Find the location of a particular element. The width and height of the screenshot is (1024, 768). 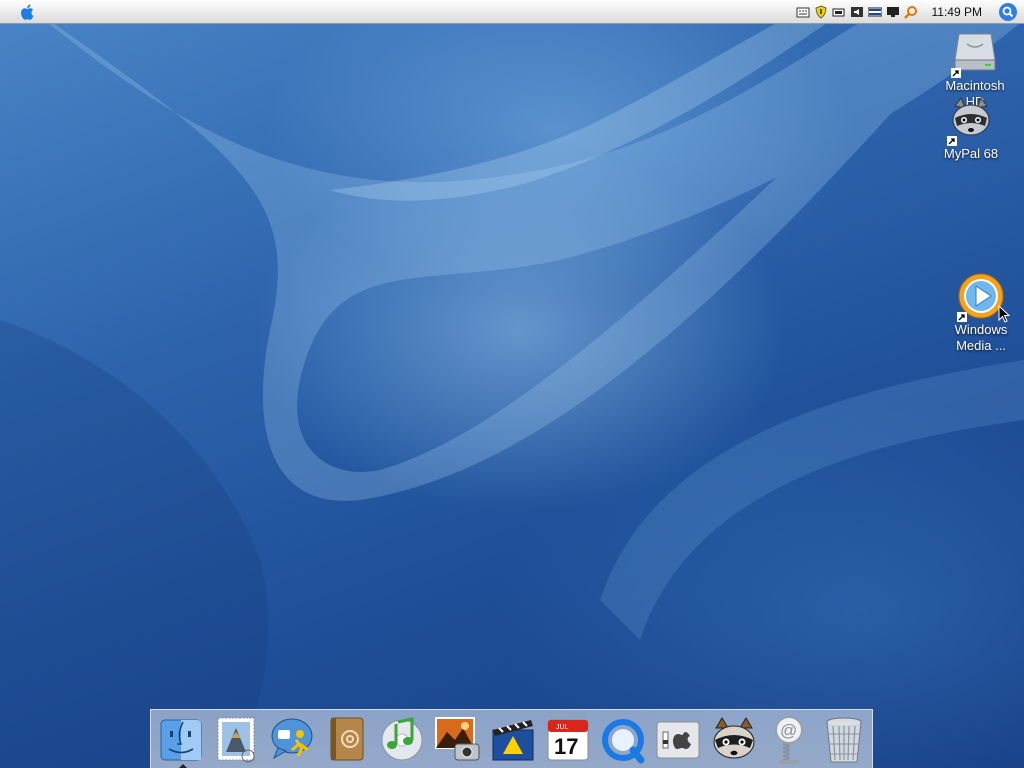

dock-item-trash is located at coordinates (844, 740).